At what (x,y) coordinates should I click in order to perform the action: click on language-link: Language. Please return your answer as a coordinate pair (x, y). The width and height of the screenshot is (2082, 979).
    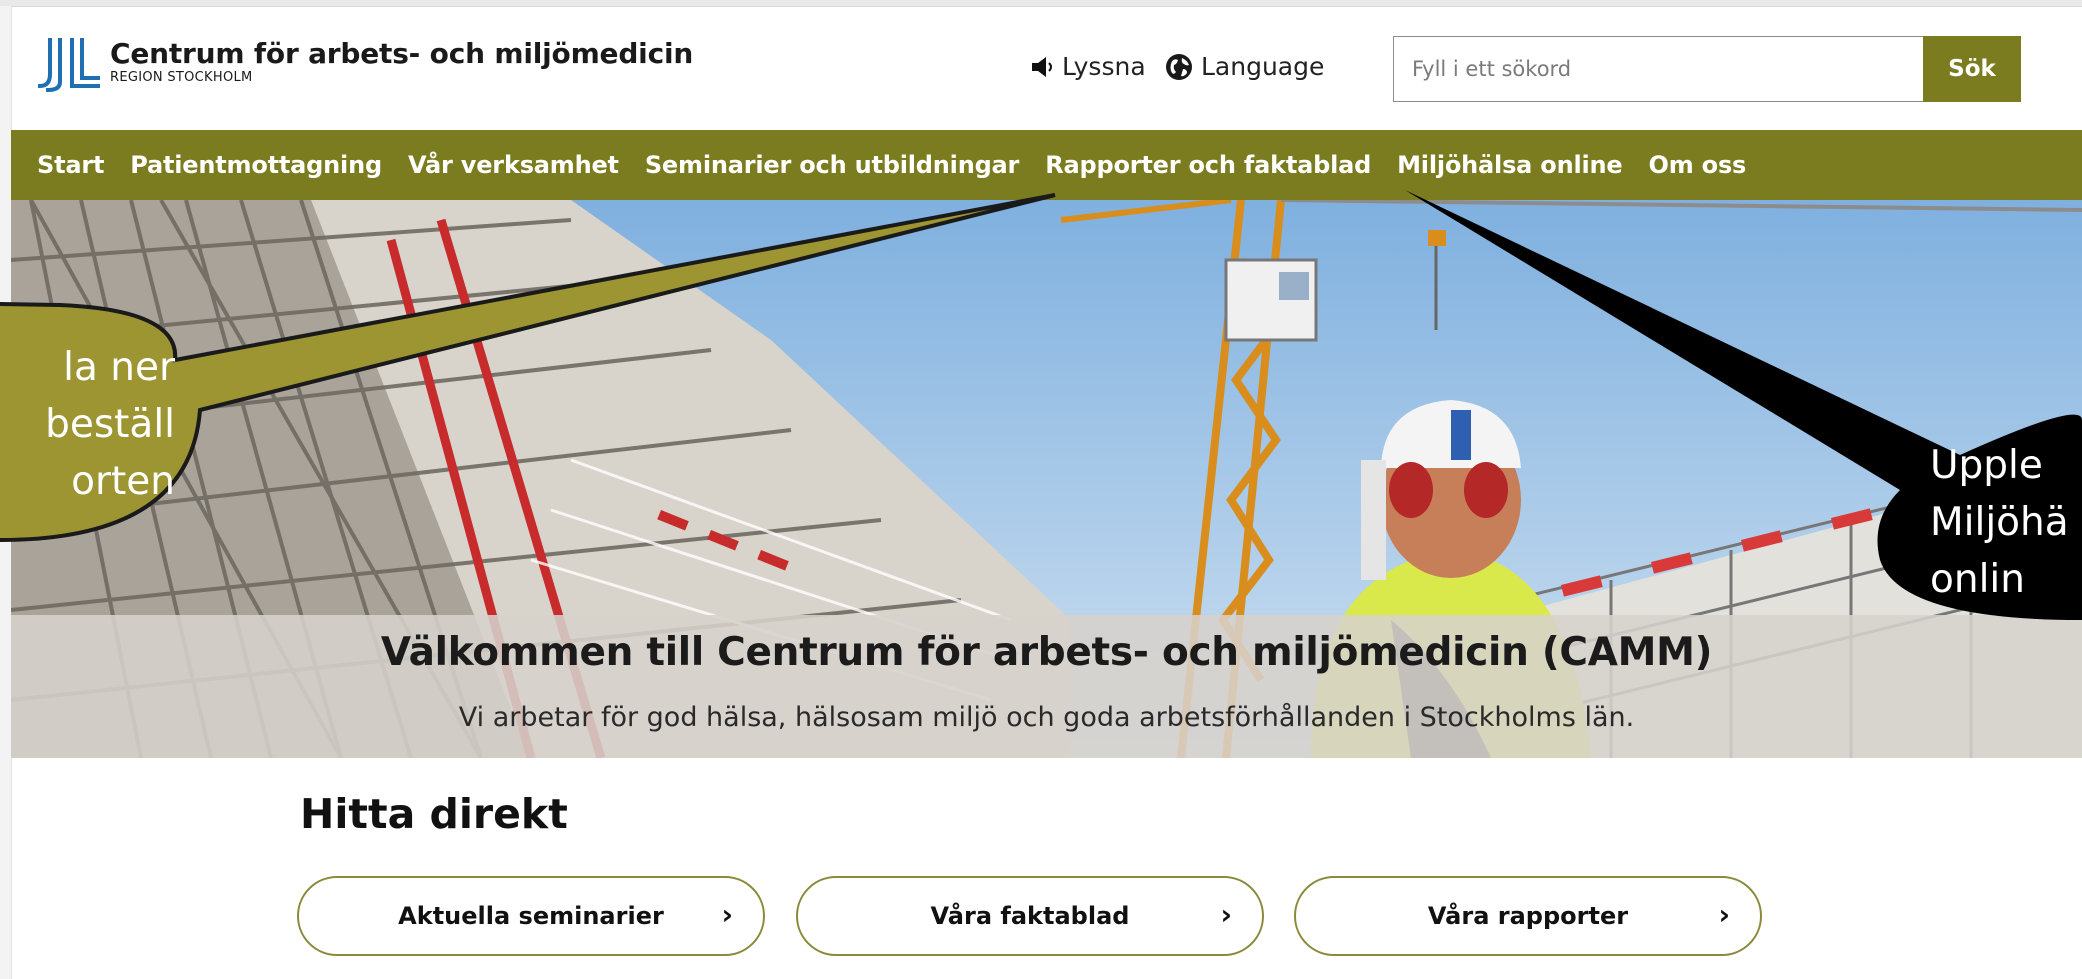
    Looking at the image, I should click on (1244, 66).